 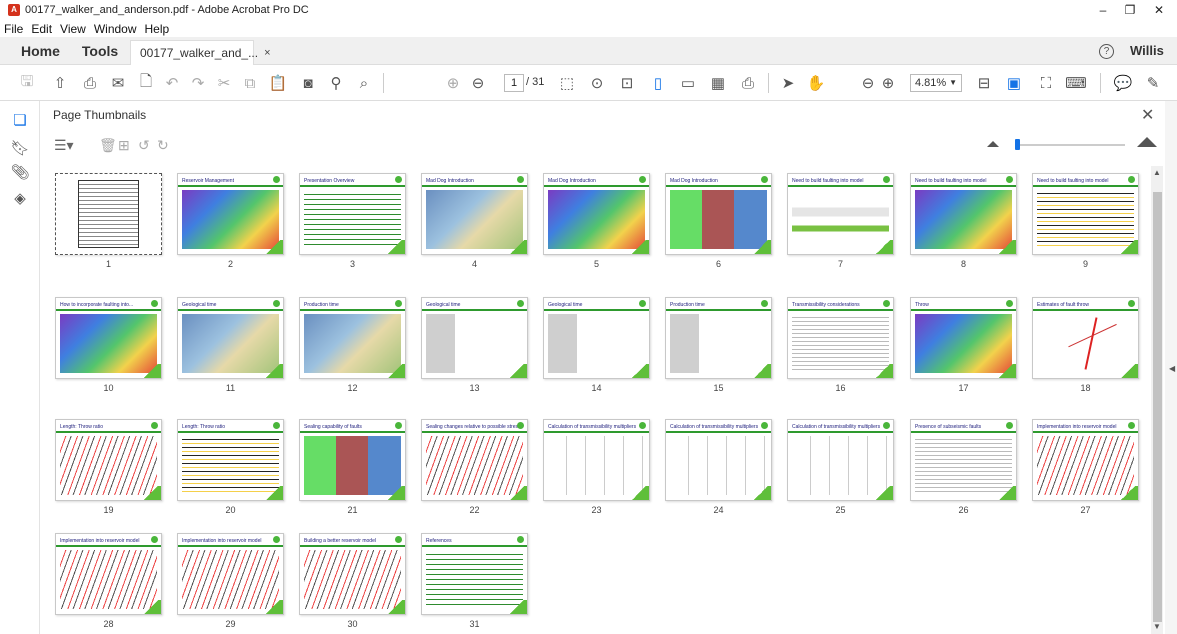 I want to click on scroll-down-icon: ▼, so click(x=1157, y=626).